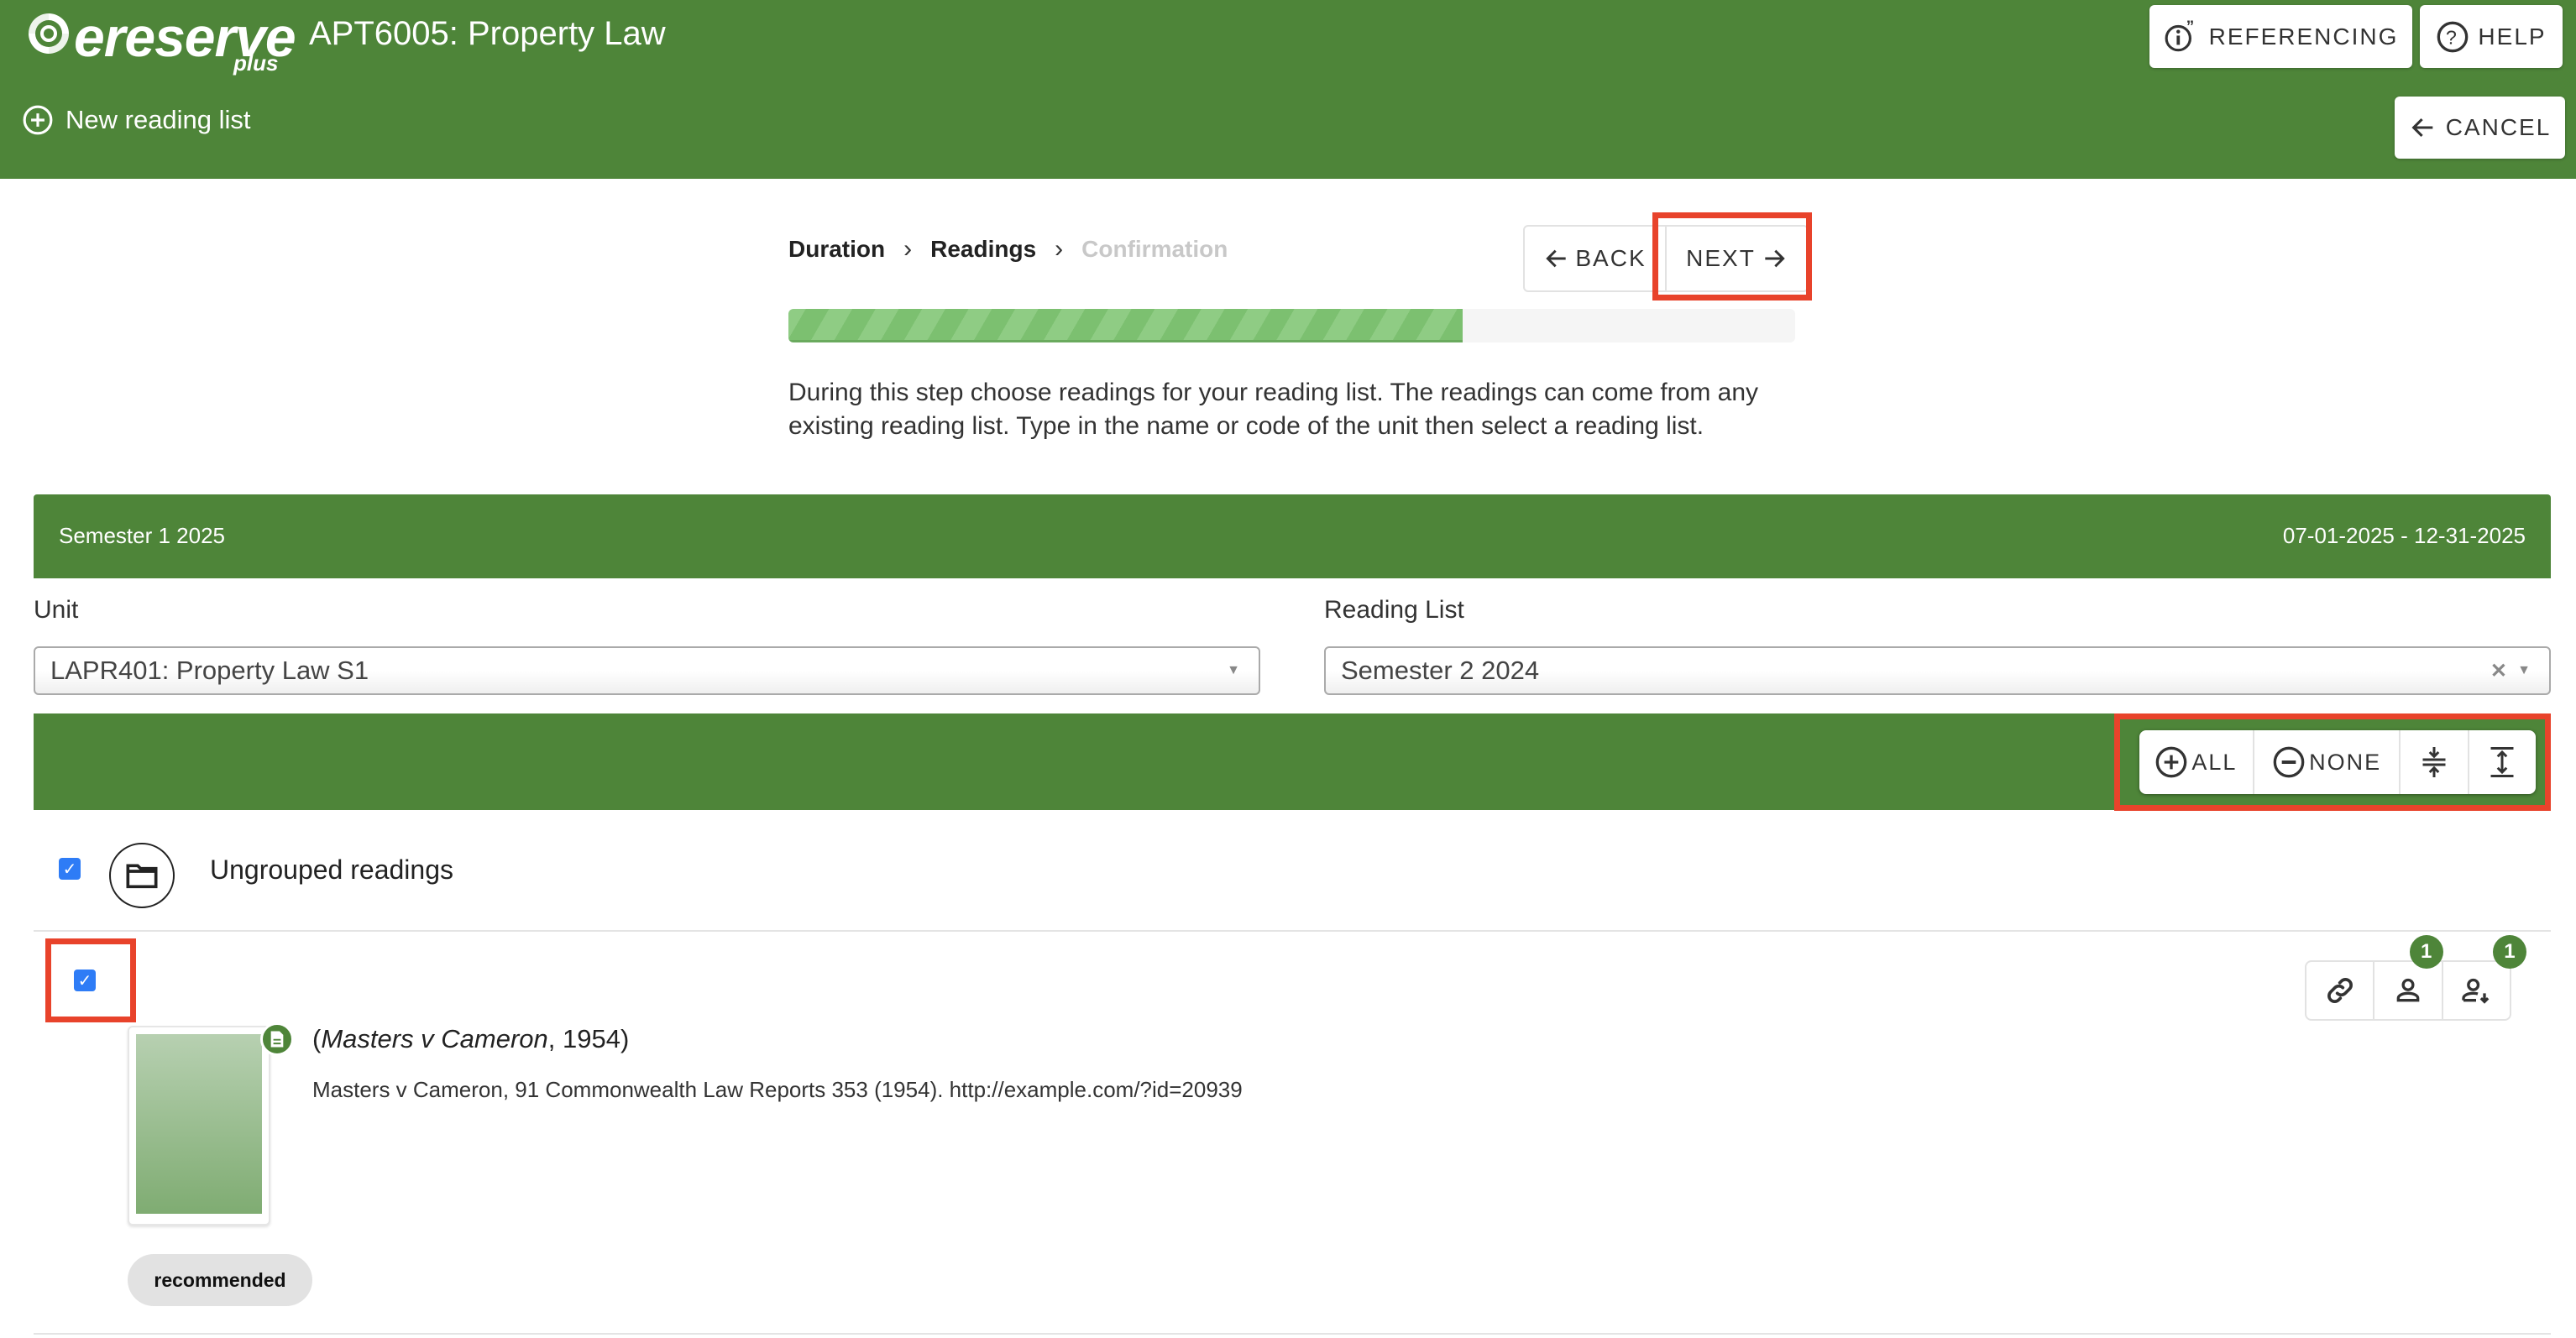 Image resolution: width=2576 pixels, height=1338 pixels. I want to click on case-name: Masters v Cameron, so click(435, 1038).